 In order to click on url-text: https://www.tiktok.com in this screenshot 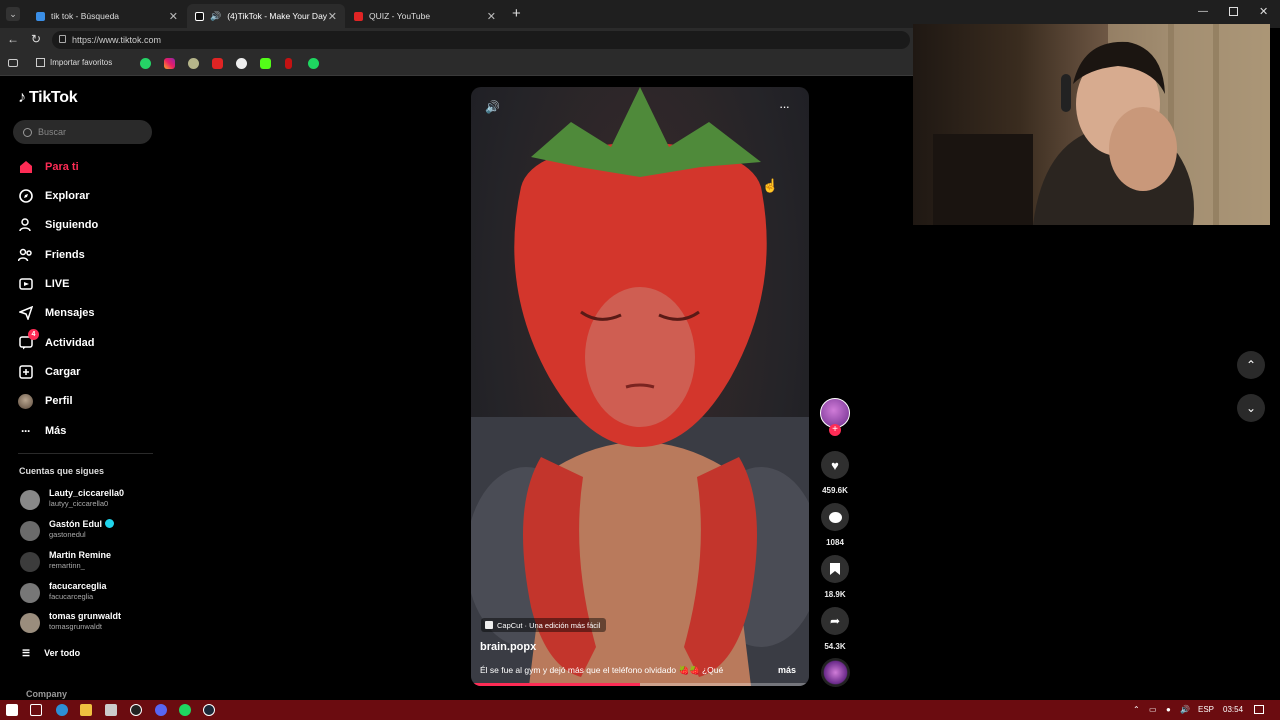, I will do `click(117, 40)`.